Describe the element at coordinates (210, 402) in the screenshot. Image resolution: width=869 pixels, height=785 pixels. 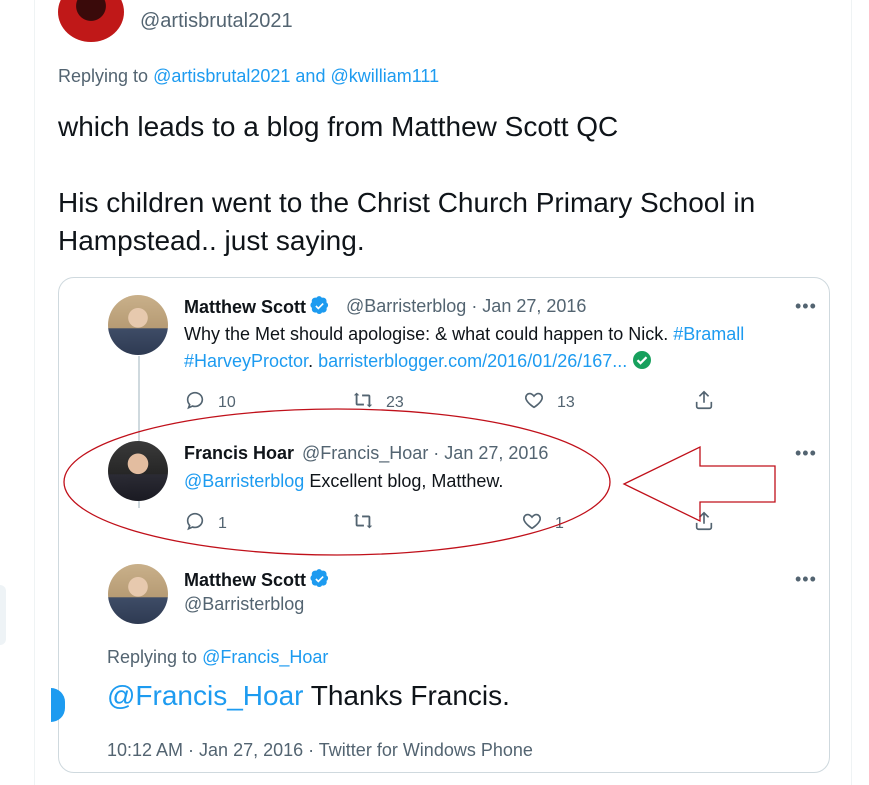
I see `reply-button: 10` at that location.